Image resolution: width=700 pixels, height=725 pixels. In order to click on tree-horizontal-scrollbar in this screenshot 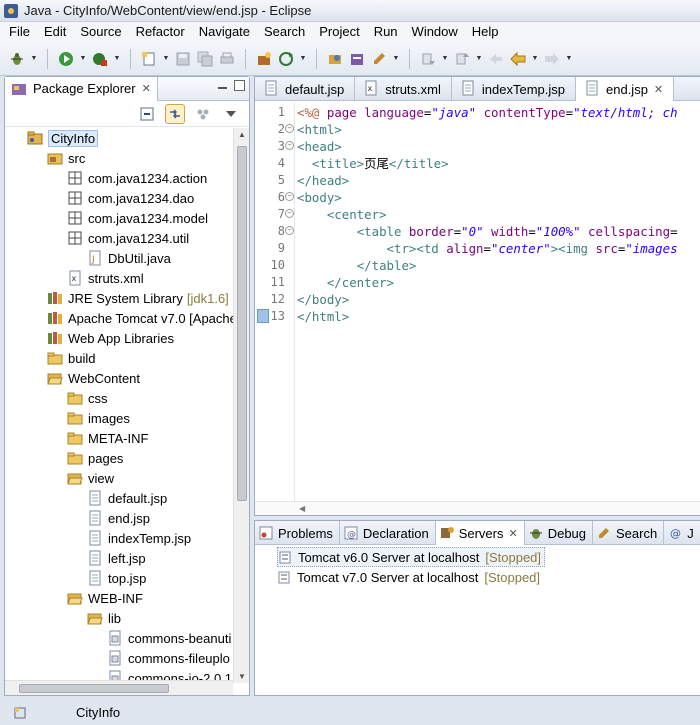, I will do `click(119, 687)`.